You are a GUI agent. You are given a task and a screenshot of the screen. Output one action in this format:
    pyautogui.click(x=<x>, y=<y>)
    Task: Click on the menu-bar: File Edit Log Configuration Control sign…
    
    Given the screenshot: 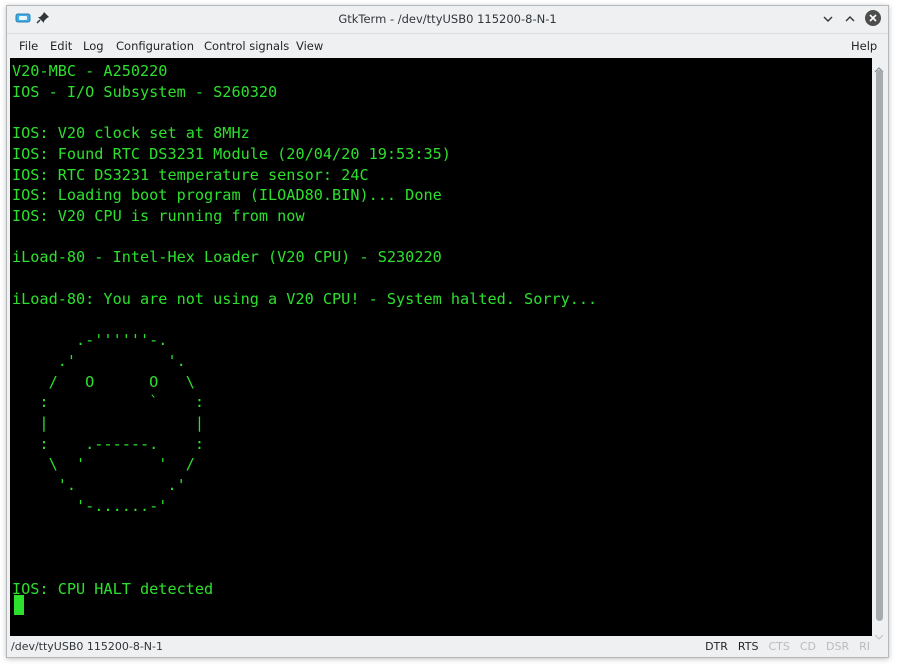 What is the action you would take?
    pyautogui.click(x=447, y=46)
    